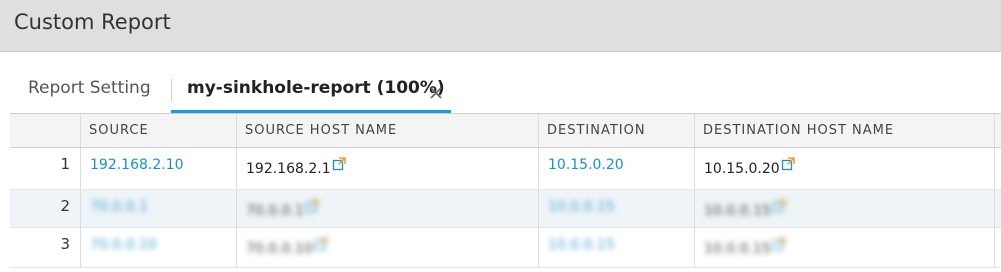 This screenshot has height=272, width=1001. Describe the element at coordinates (123, 245) in the screenshot. I see `source-link: 70.0.0.10` at that location.